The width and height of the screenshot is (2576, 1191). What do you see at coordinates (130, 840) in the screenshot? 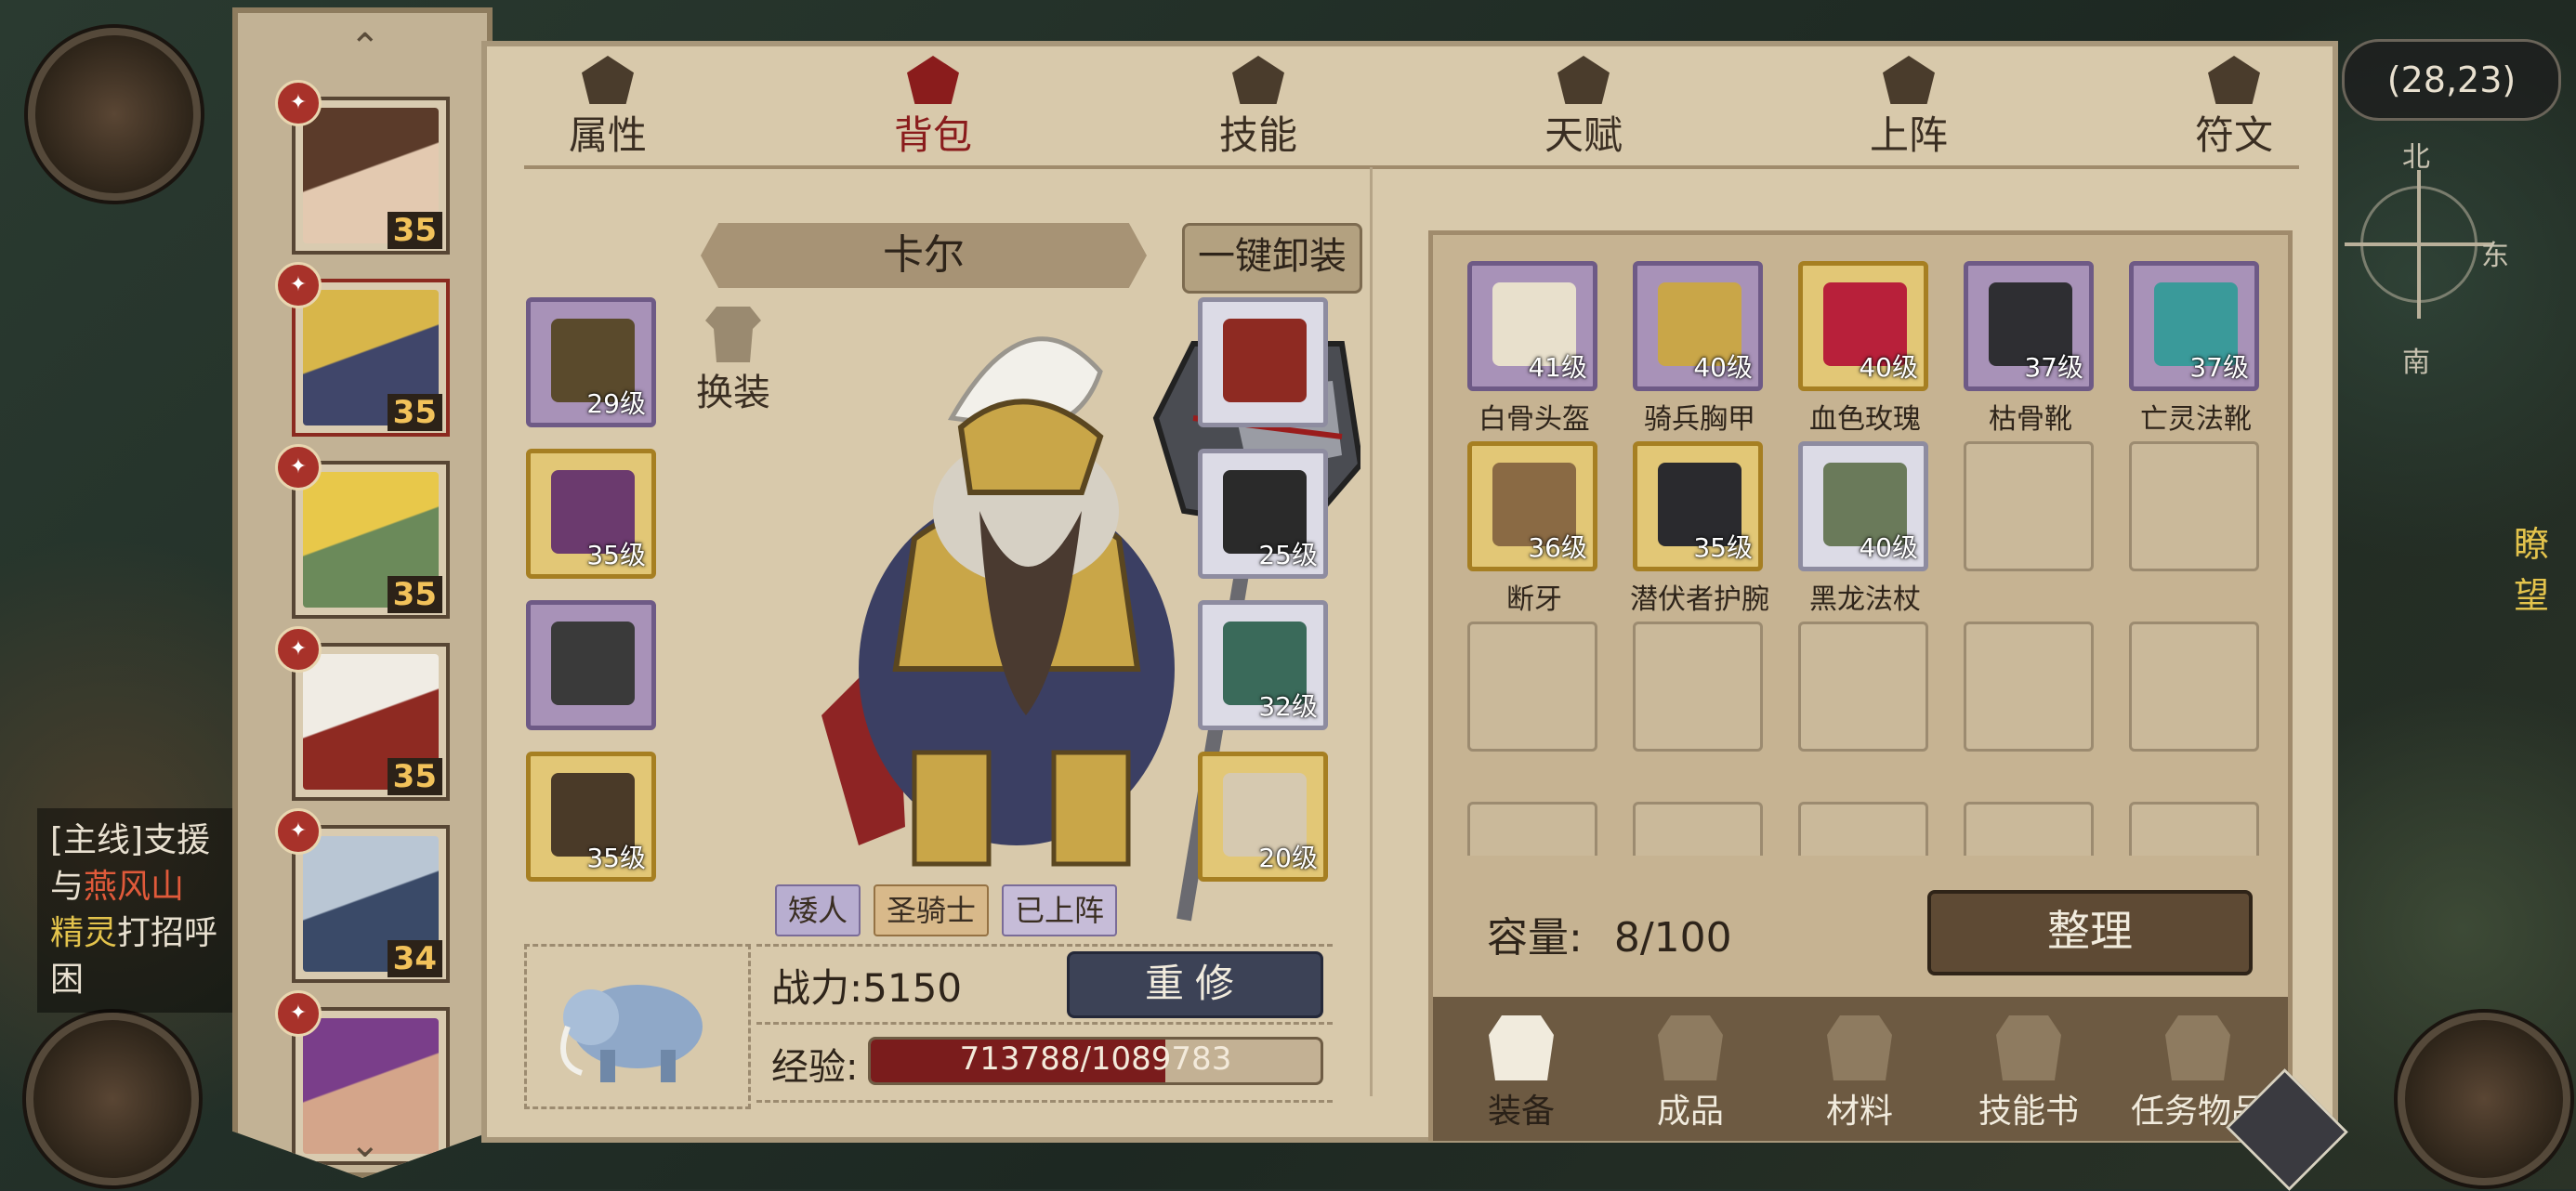
I see `quest-tag: [主线]支援` at bounding box center [130, 840].